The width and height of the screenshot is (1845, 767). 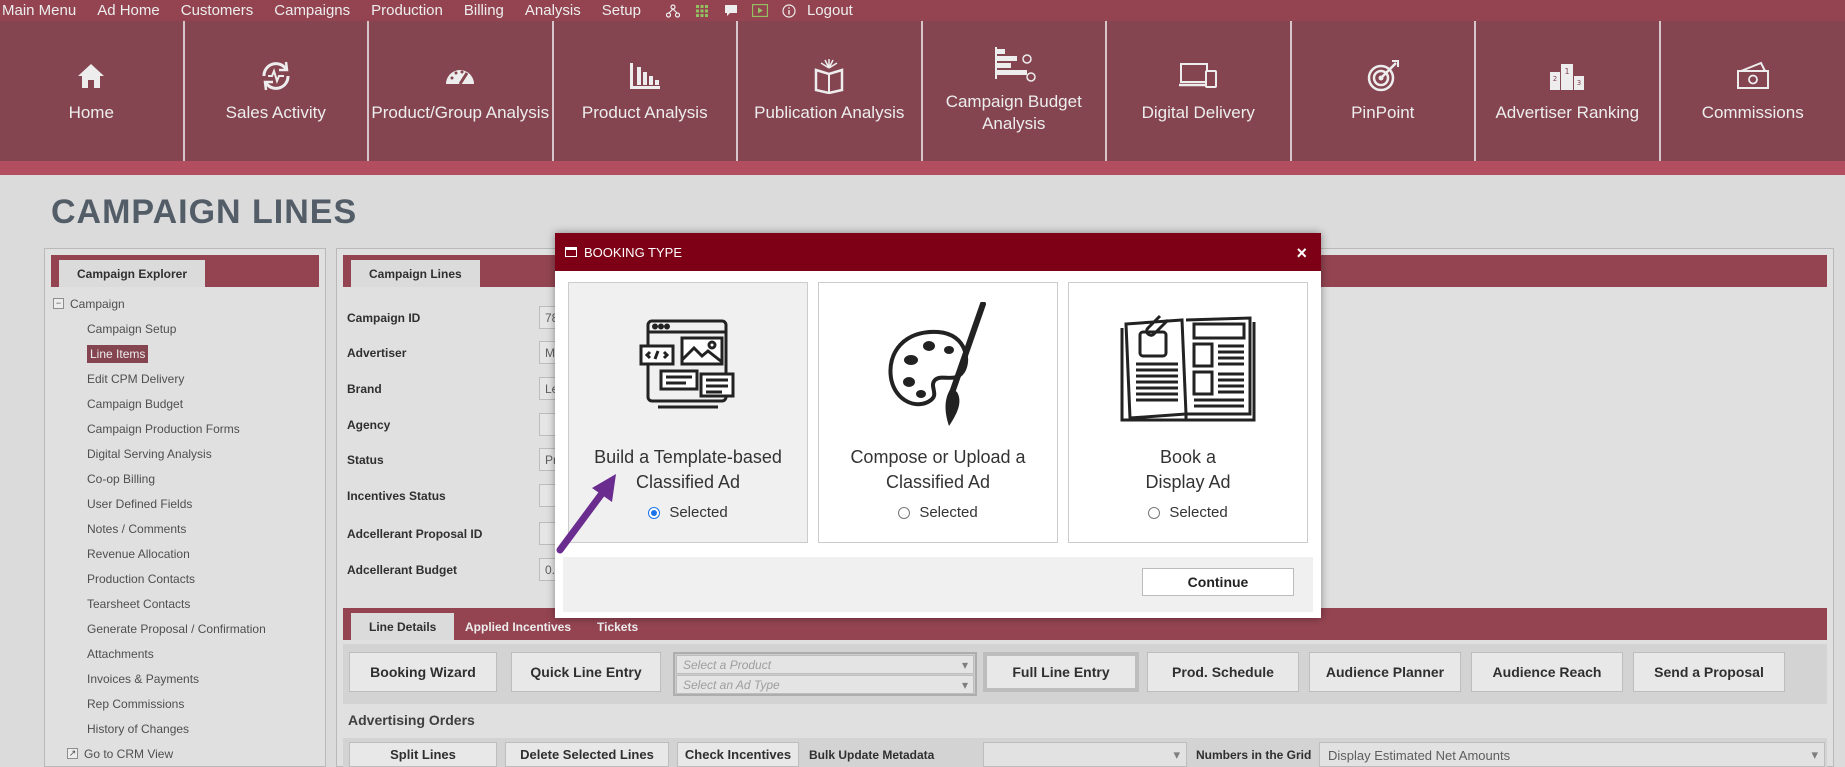 What do you see at coordinates (1301, 253) in the screenshot?
I see `close-button: ×` at bounding box center [1301, 253].